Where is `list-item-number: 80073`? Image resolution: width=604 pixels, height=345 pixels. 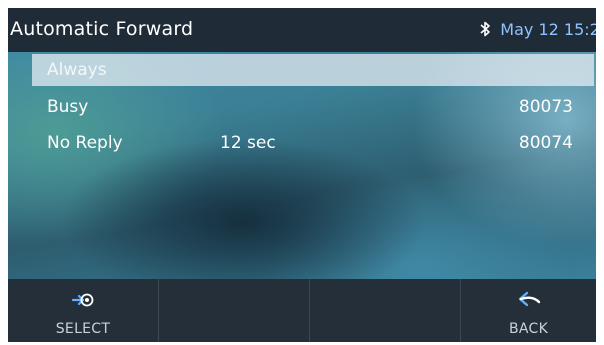
list-item-number: 80073 is located at coordinates (545, 107).